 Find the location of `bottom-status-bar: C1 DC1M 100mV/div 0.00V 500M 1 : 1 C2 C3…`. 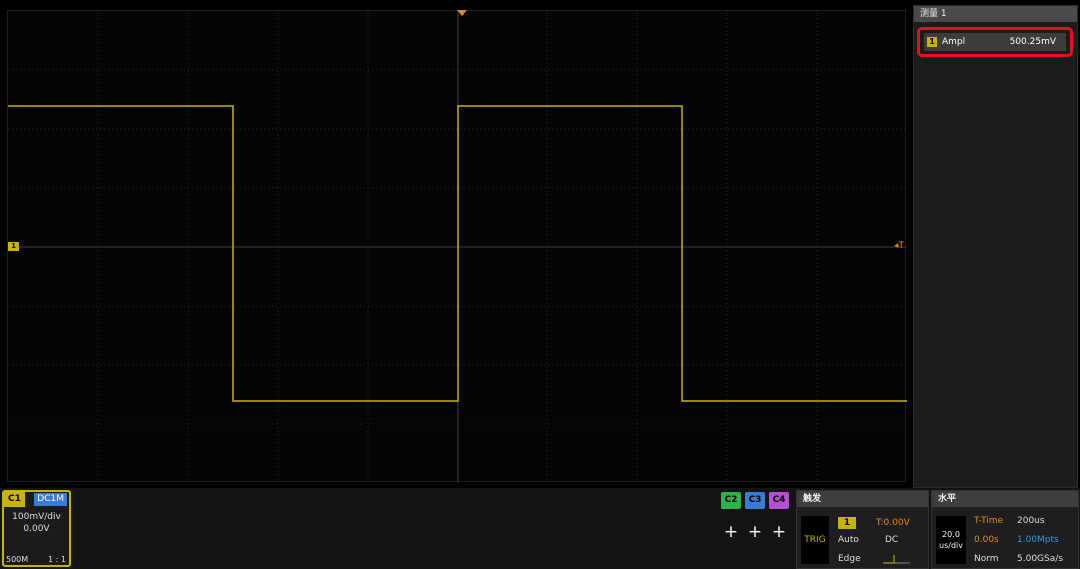

bottom-status-bar: C1 DC1M 100mV/div 0.00V 500M 1 : 1 C2 C3… is located at coordinates (540, 528).